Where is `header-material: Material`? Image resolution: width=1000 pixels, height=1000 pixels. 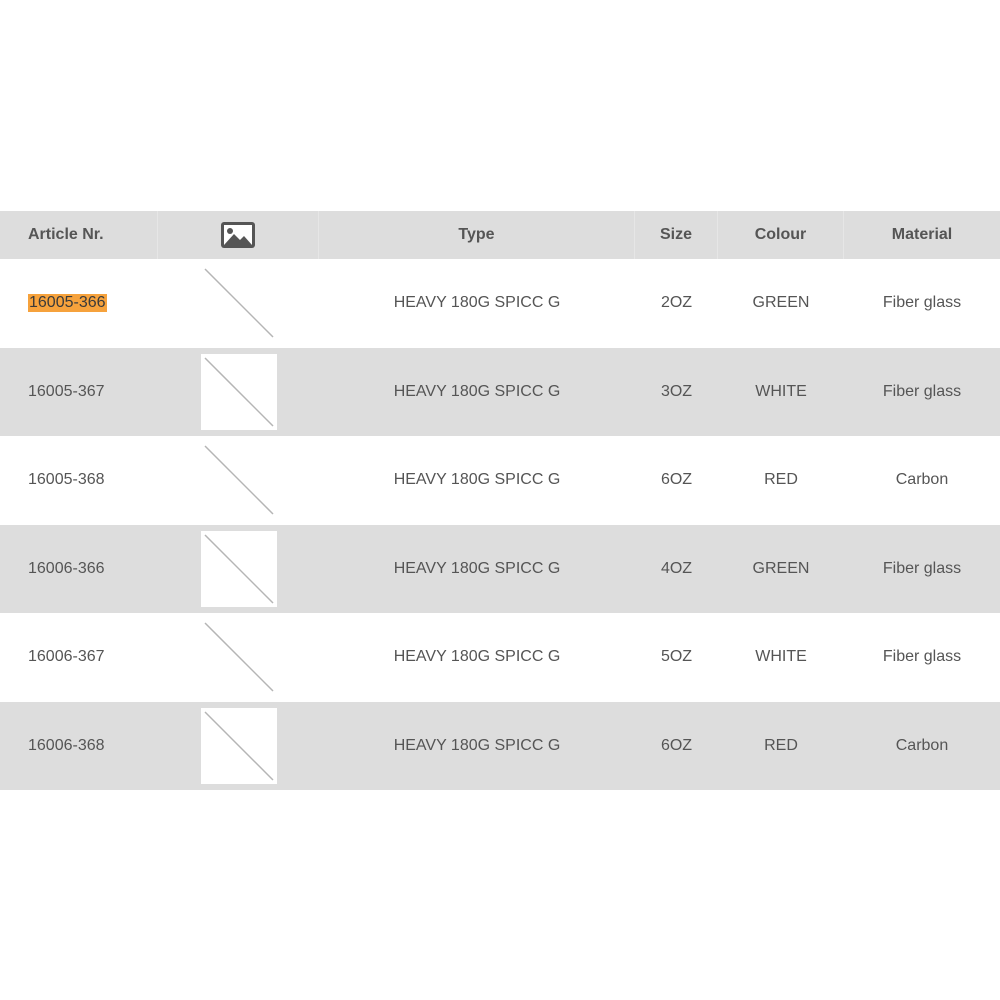 header-material: Material is located at coordinates (922, 235).